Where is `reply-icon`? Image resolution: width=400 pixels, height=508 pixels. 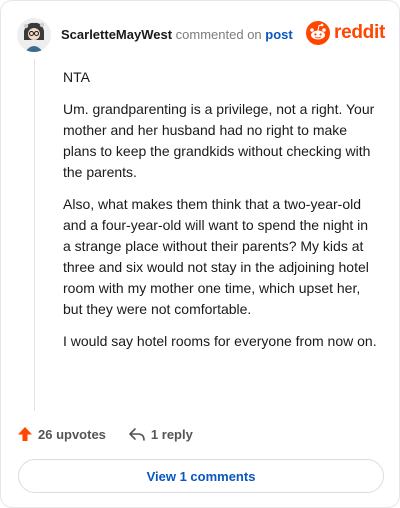
reply-icon is located at coordinates (137, 434).